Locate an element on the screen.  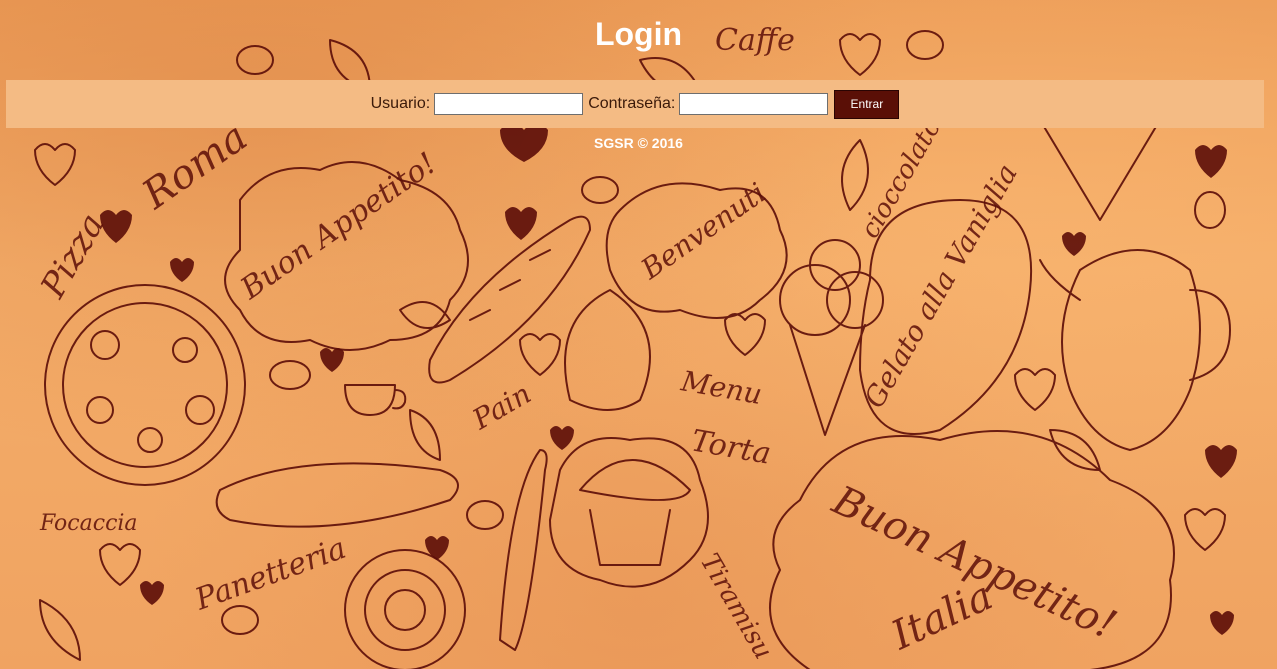
doodle-word-tiramisu: Tiramisu is located at coordinates (736, 607).